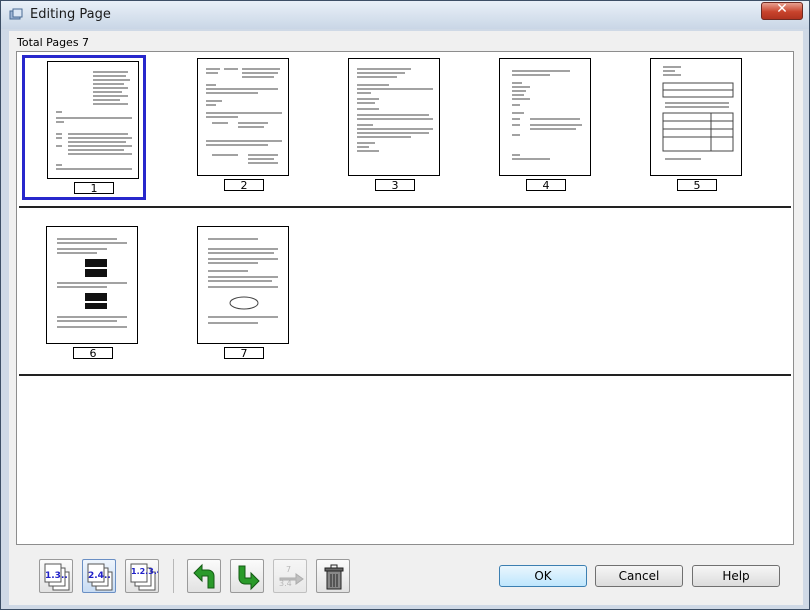 This screenshot has height=610, width=810. I want to click on page-thumbnail-6: 6, so click(84, 295).